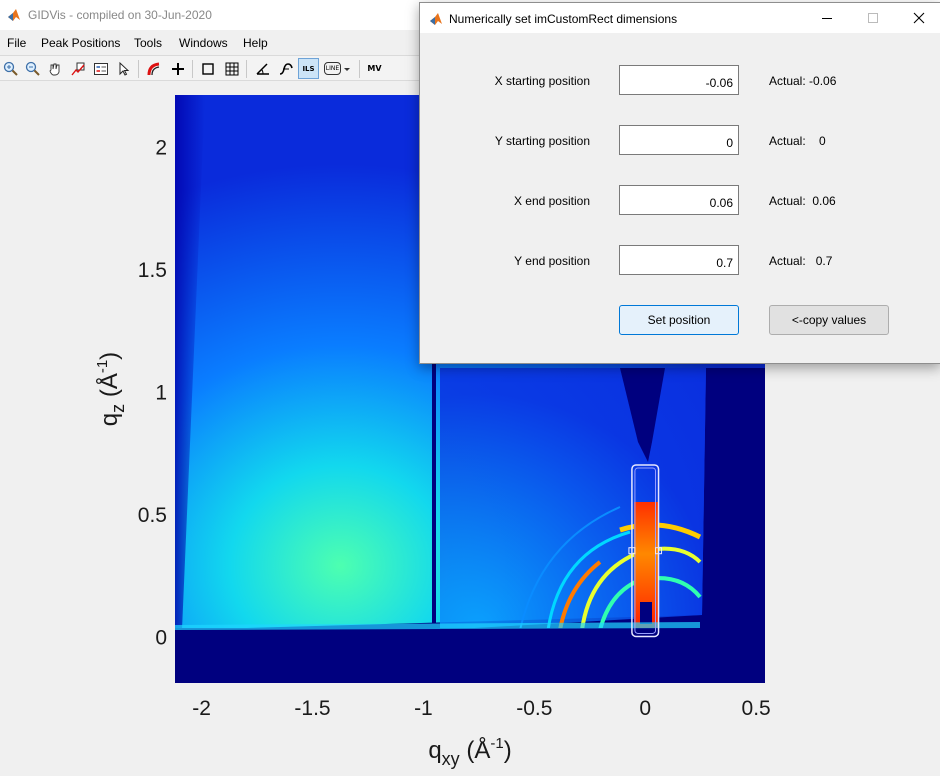 This screenshot has height=776, width=940. What do you see at coordinates (680, 18) in the screenshot?
I see `dialog-titlebar: Numerically set imCustomRect dimensions` at bounding box center [680, 18].